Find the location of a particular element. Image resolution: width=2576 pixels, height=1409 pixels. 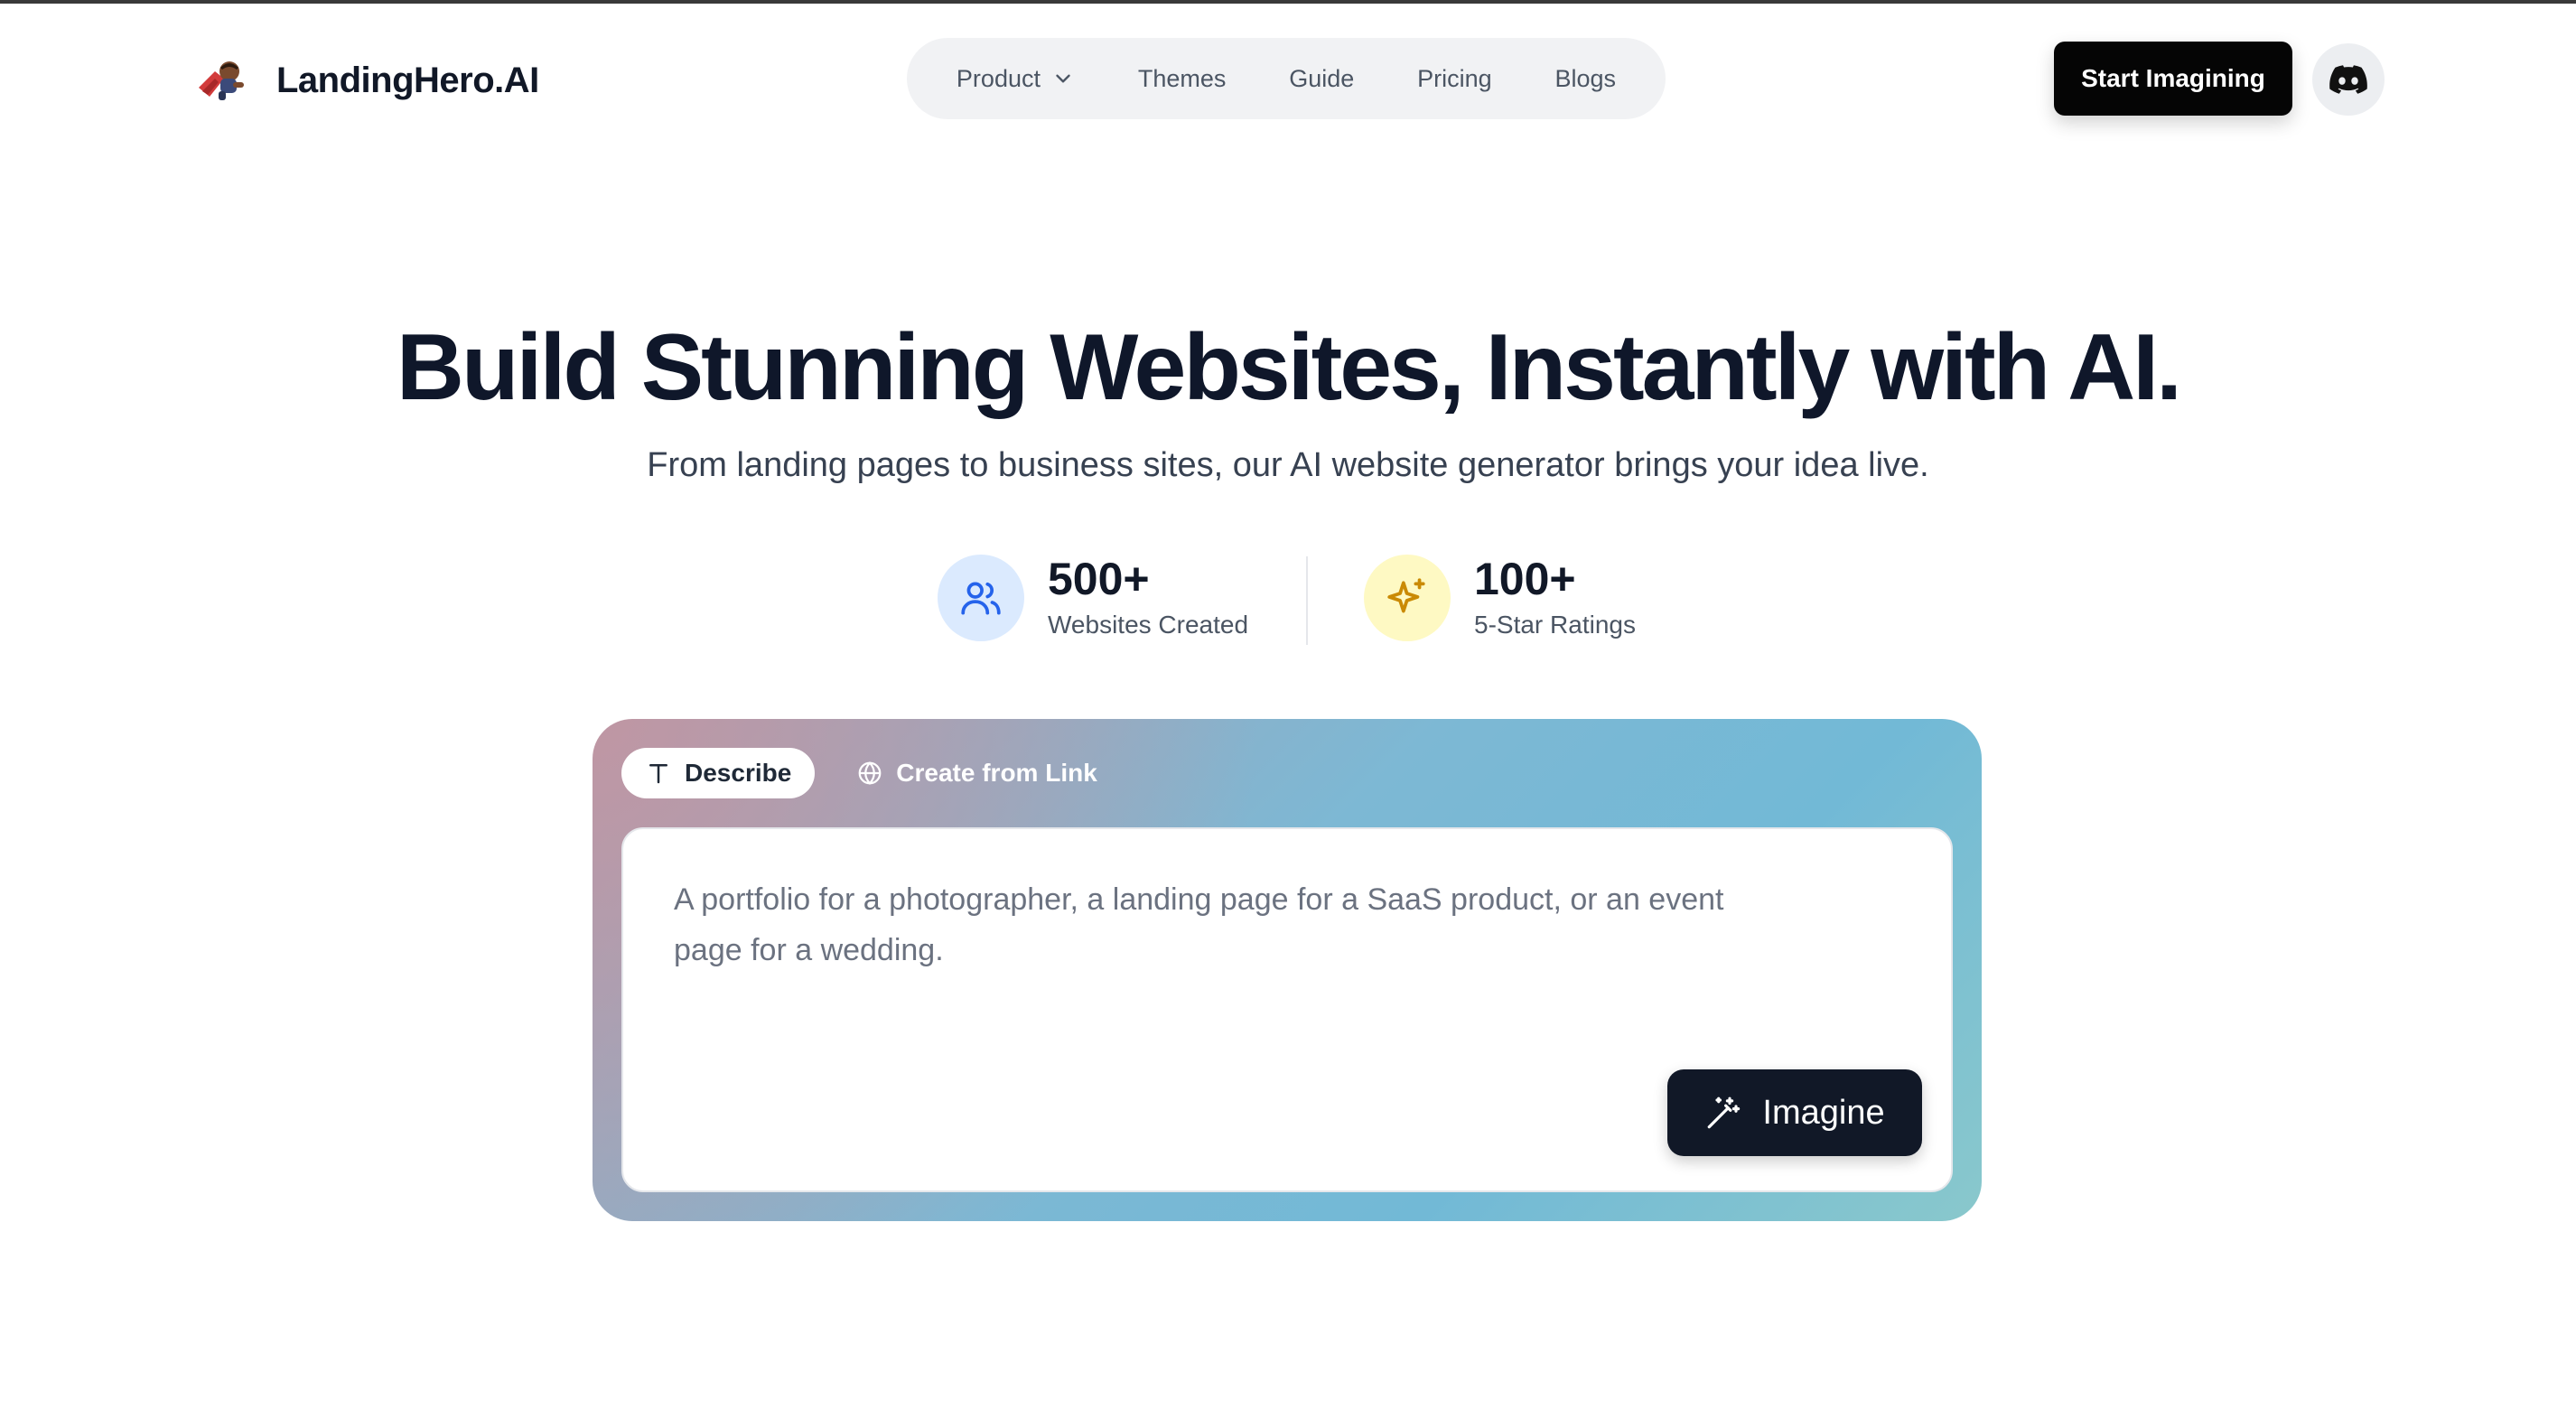

nav-item-guide: Guide is located at coordinates (1321, 79).